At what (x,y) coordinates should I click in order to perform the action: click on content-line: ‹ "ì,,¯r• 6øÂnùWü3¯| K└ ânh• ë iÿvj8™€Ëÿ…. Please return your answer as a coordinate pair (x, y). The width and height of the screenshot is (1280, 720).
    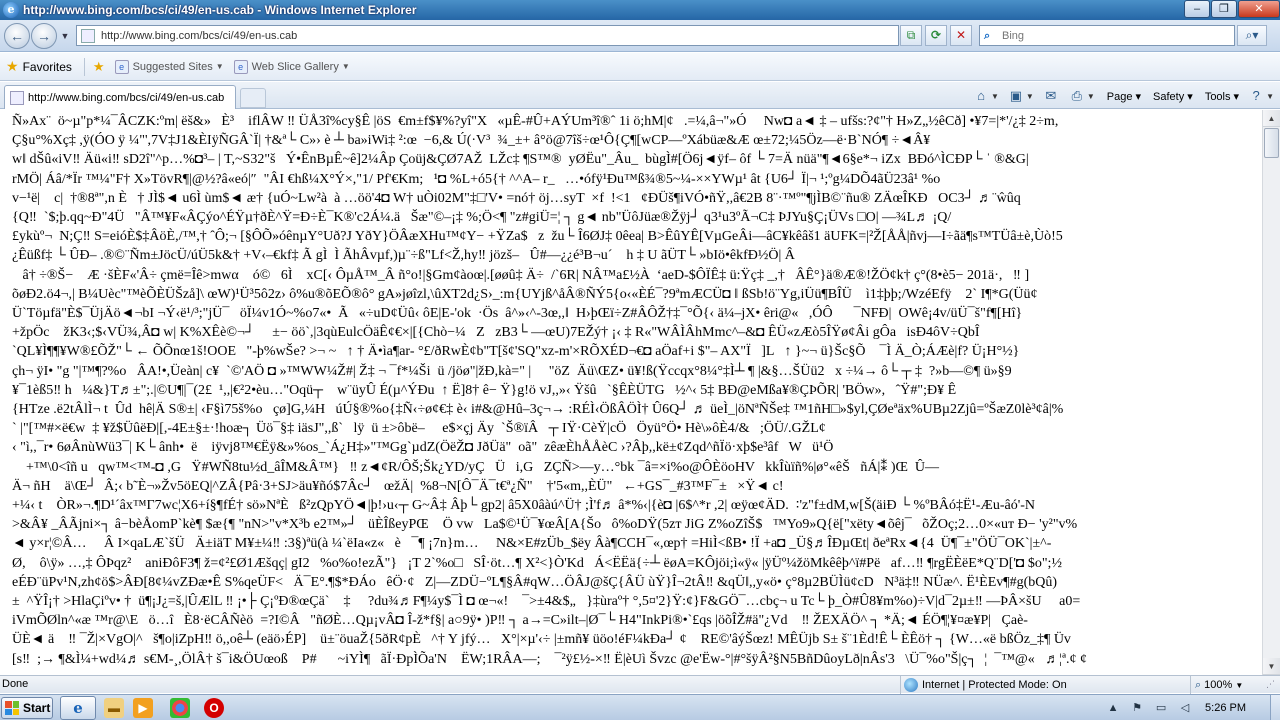
    Looking at the image, I should click on (423, 448).